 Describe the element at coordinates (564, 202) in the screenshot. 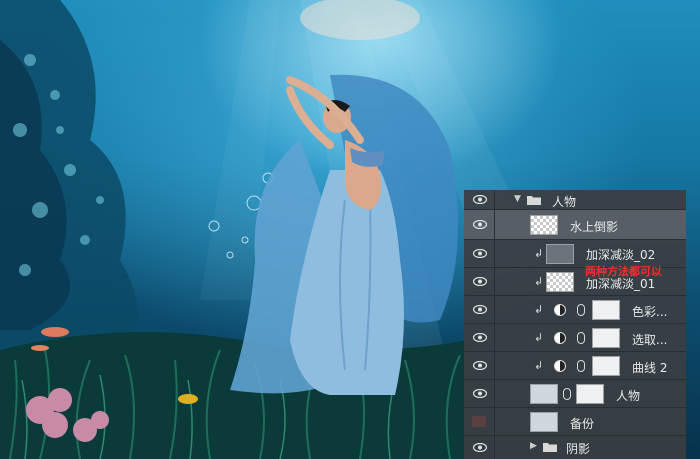

I see `layer-group-name: 人物` at that location.